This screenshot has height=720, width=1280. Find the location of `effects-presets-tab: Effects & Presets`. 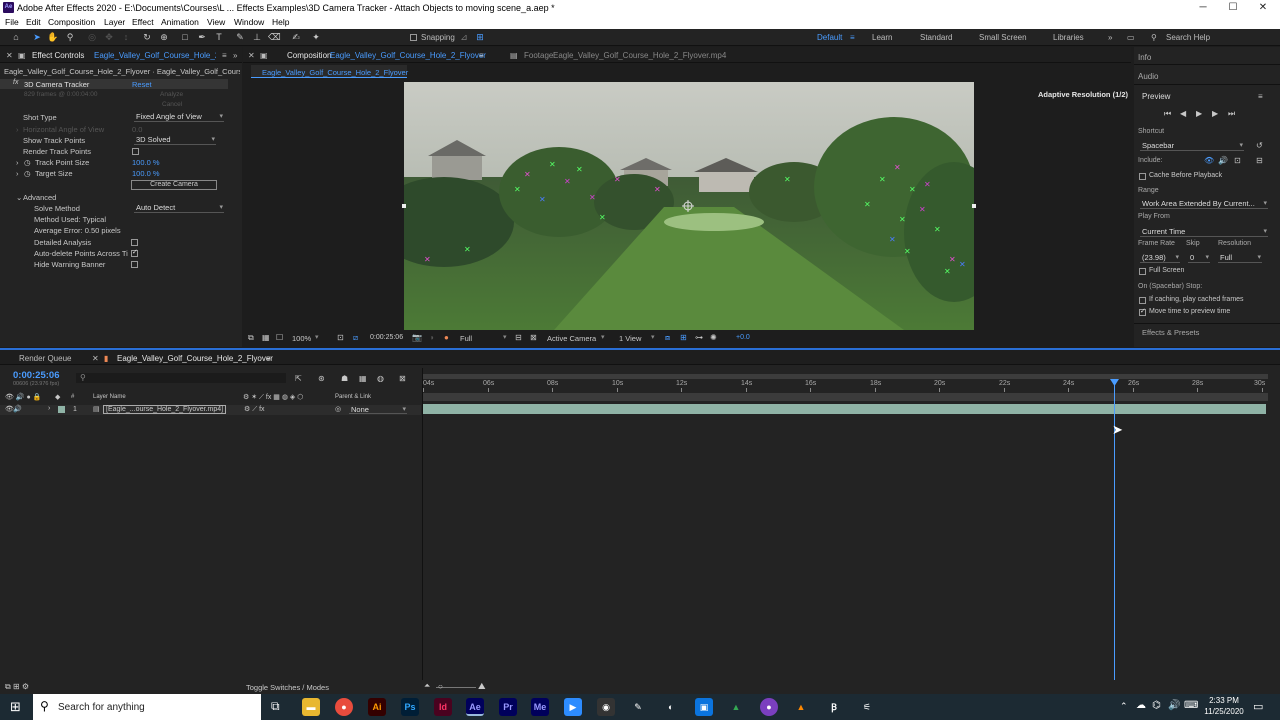

effects-presets-tab: Effects & Presets is located at coordinates (1170, 332).